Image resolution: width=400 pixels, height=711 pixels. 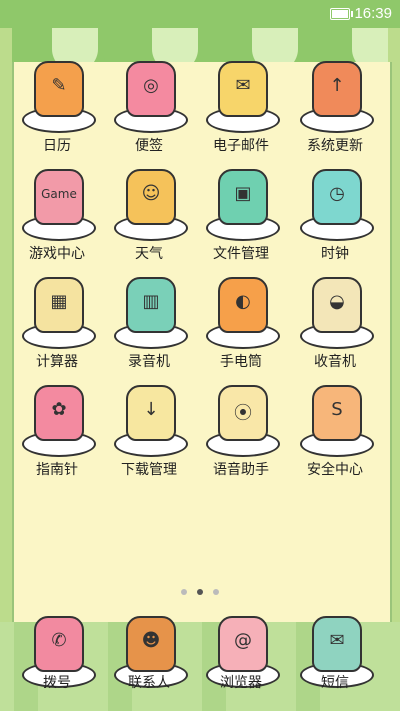 What do you see at coordinates (335, 683) in the screenshot?
I see `app-label: 短信` at bounding box center [335, 683].